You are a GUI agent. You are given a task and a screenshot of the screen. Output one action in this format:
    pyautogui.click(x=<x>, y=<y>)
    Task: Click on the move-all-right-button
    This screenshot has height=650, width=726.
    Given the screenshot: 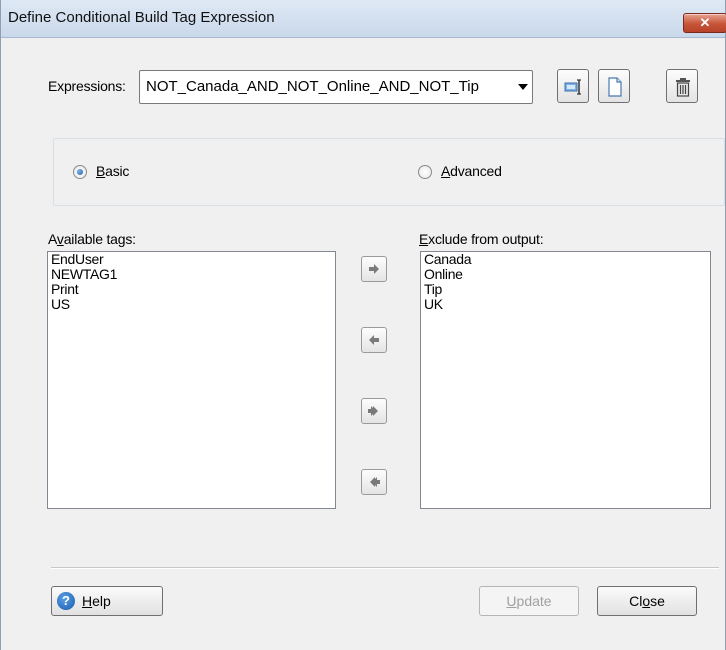 What is the action you would take?
    pyautogui.click(x=374, y=411)
    